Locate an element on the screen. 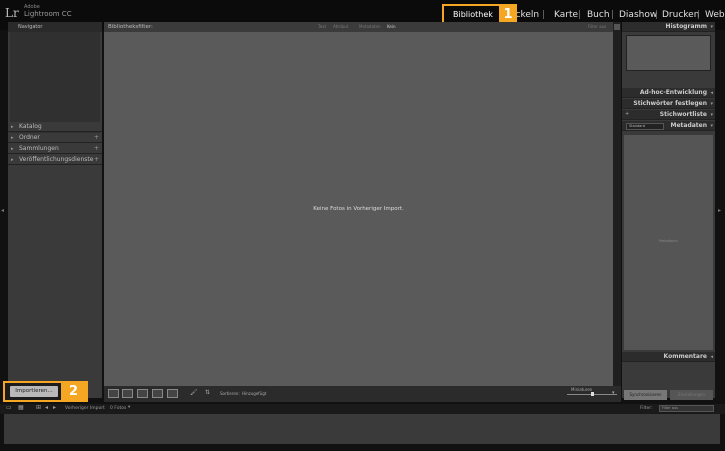 The height and width of the screenshot is (451, 725). secondary-window-icon: ▭ is located at coordinates (9, 407).